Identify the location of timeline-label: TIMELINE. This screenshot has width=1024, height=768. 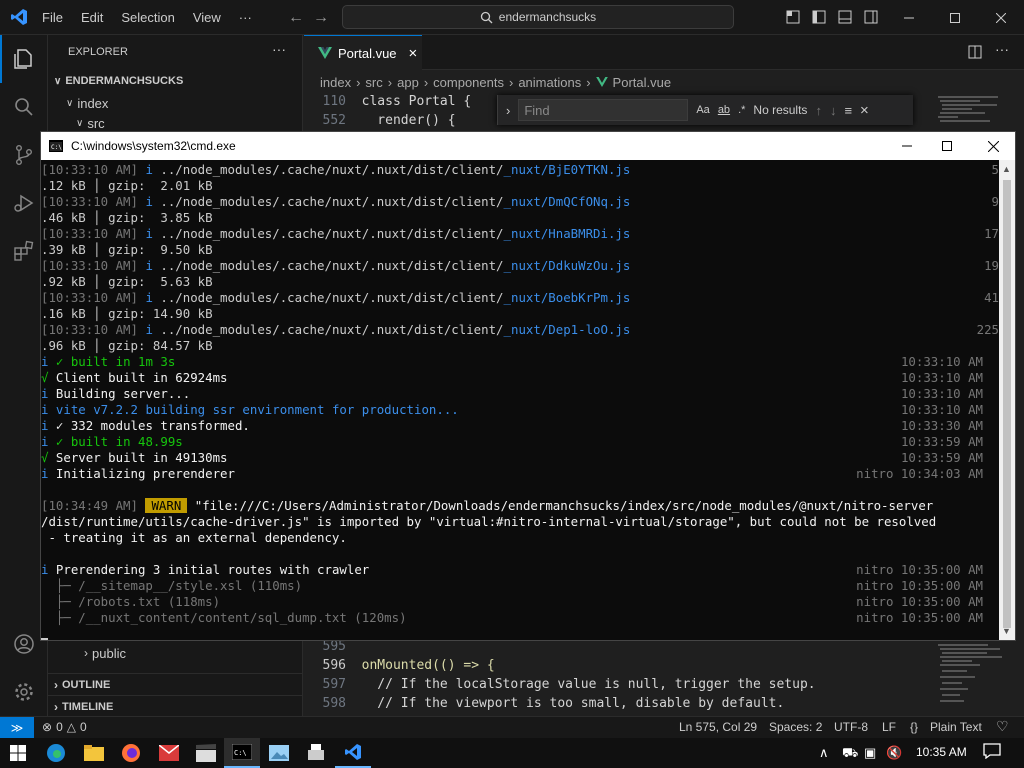
(88, 707).